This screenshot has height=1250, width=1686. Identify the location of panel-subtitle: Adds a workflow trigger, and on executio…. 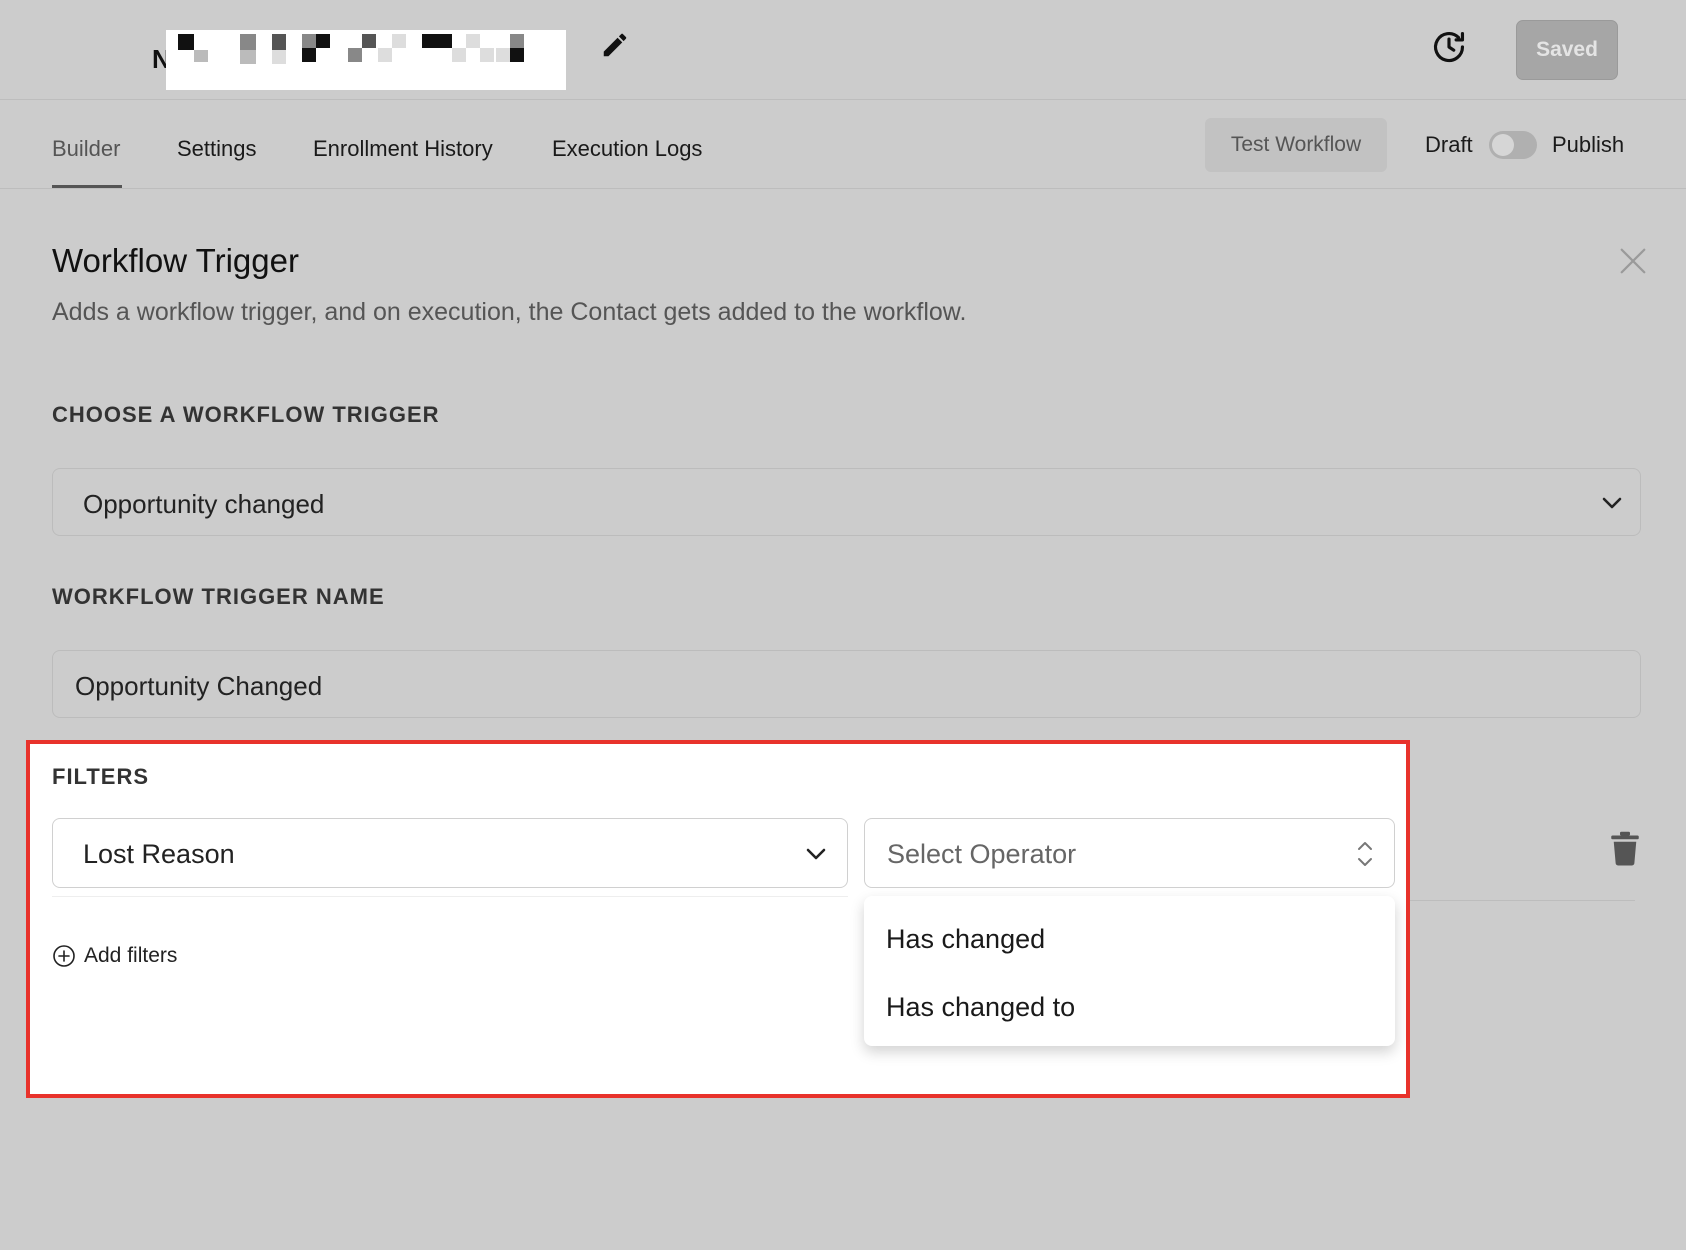
(509, 312).